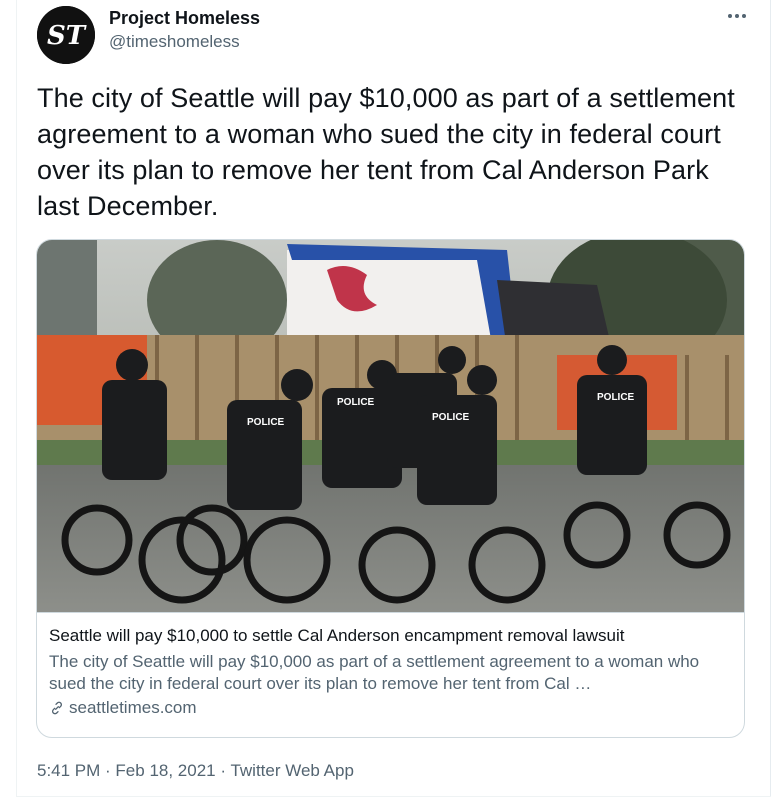 This screenshot has width=775, height=797. I want to click on link-icon, so click(57, 708).